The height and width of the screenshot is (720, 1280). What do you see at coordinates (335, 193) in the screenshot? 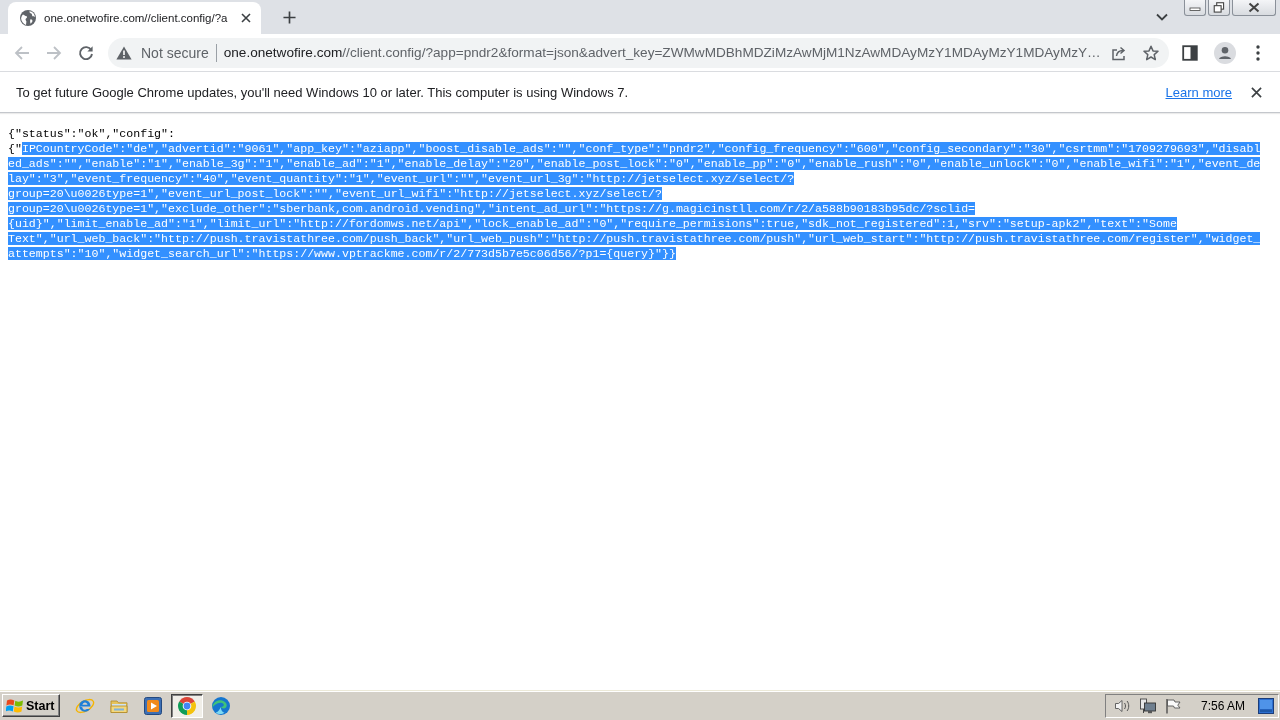
I see `selected-json-text: group=20\u0026type=1","event_url_post_lock":"","event_url_wifi":"http://jetselect.xyz/select/?` at bounding box center [335, 193].